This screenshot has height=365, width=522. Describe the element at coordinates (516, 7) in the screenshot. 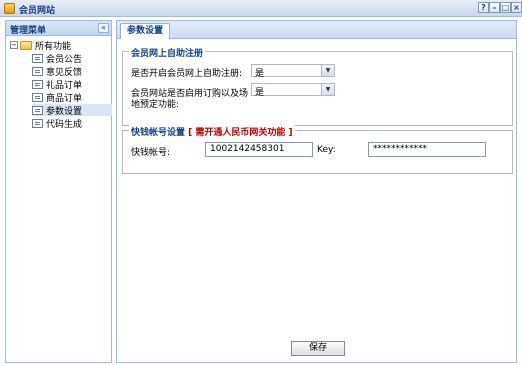

I see `close-icon: ×` at that location.